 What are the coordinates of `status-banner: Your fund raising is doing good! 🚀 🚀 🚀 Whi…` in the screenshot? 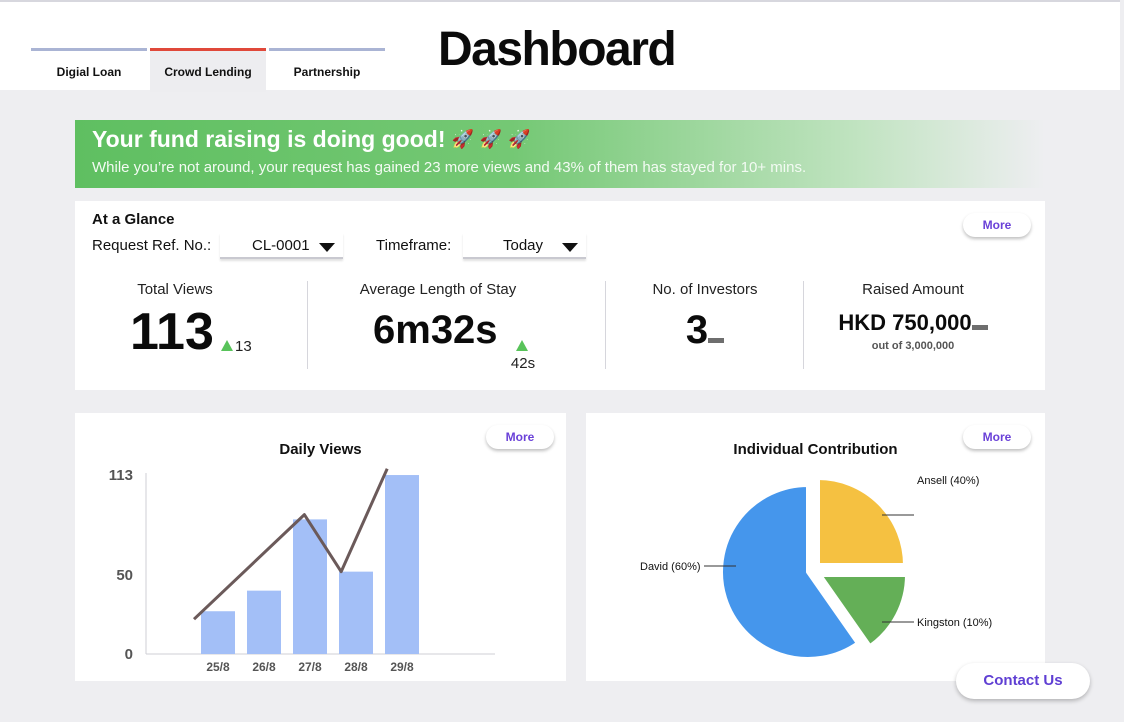 It's located at (560, 154).